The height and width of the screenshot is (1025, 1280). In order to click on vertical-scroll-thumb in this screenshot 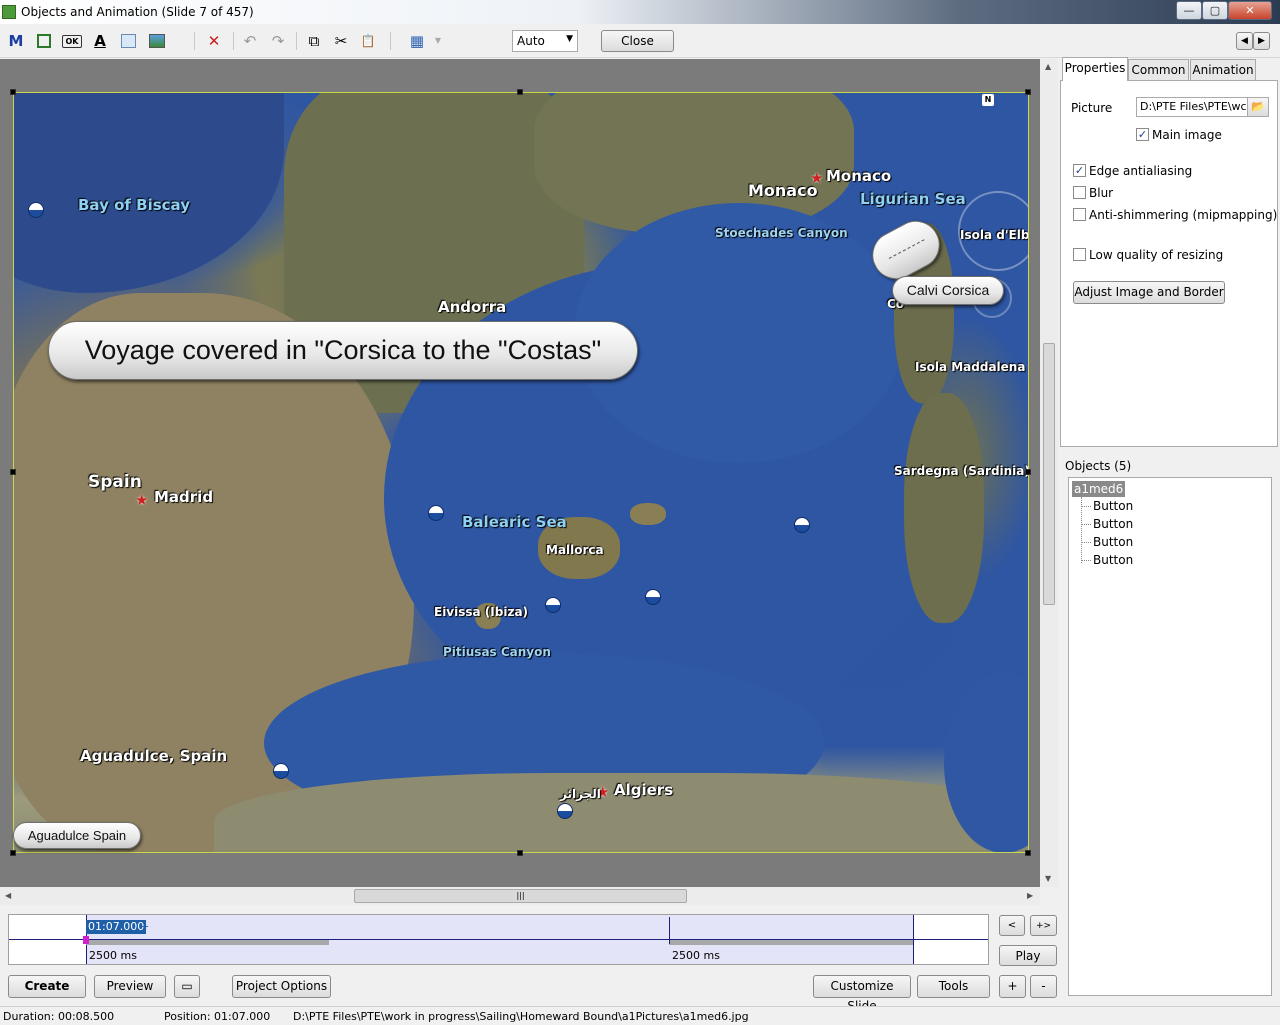, I will do `click(1049, 474)`.